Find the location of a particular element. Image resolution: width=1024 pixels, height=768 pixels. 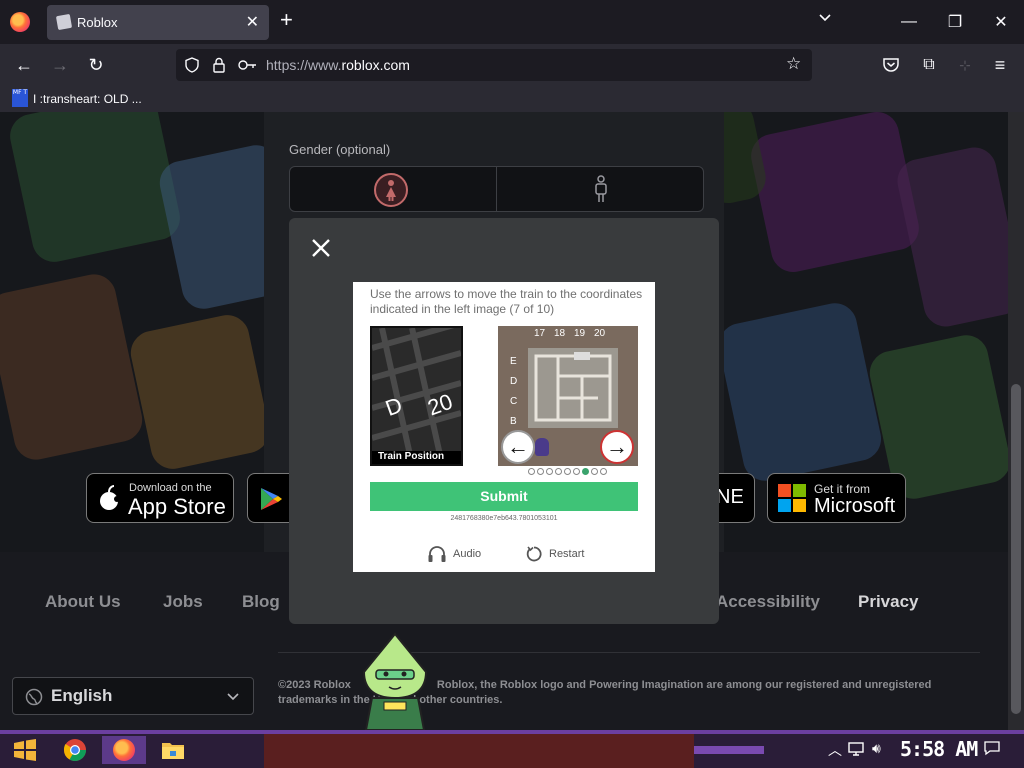

grid-col-label: 18 is located at coordinates (560, 333).